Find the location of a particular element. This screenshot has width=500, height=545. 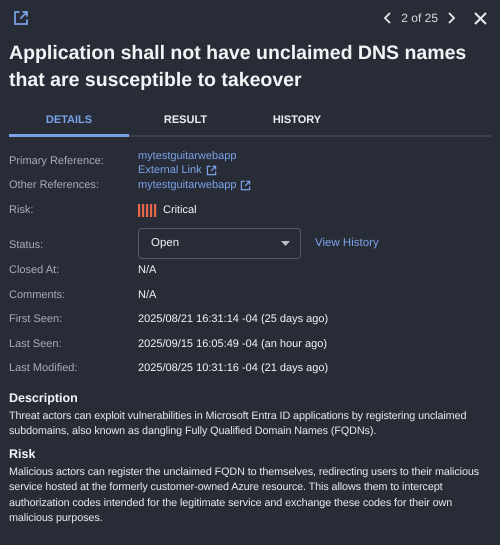

severity-bars-icon is located at coordinates (147, 210).